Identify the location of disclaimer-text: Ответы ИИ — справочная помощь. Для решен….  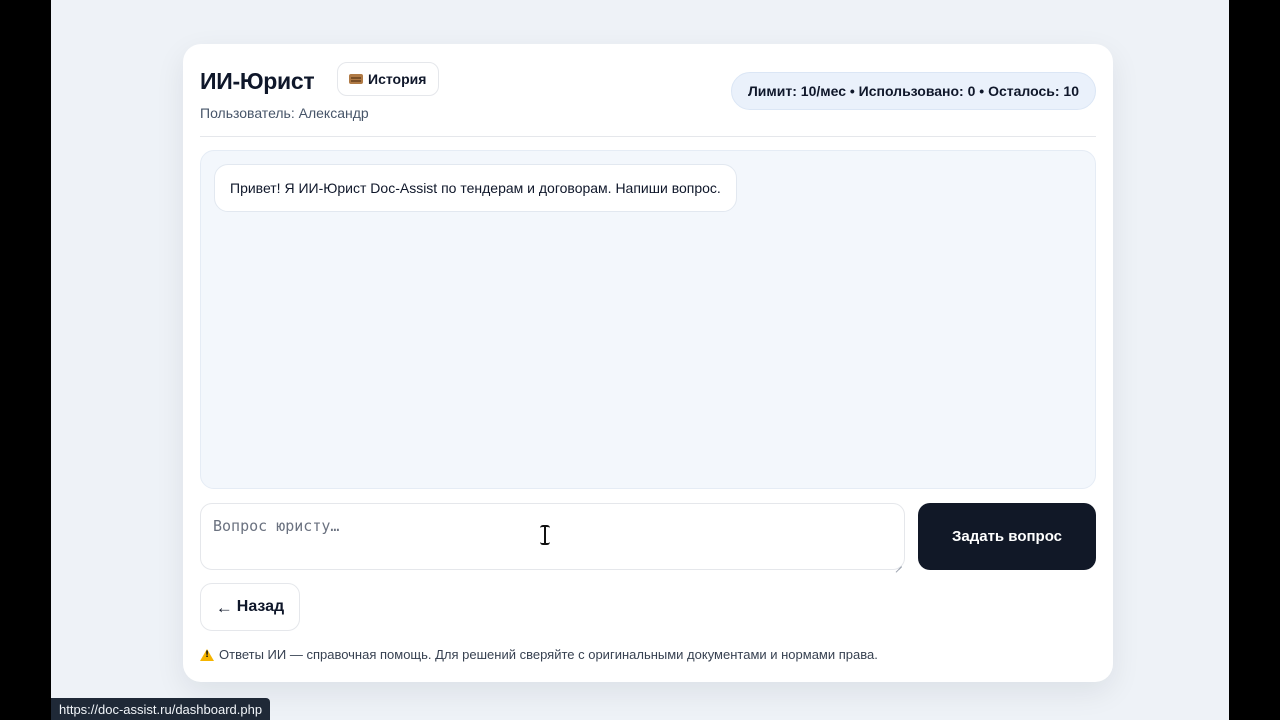
(548, 654).